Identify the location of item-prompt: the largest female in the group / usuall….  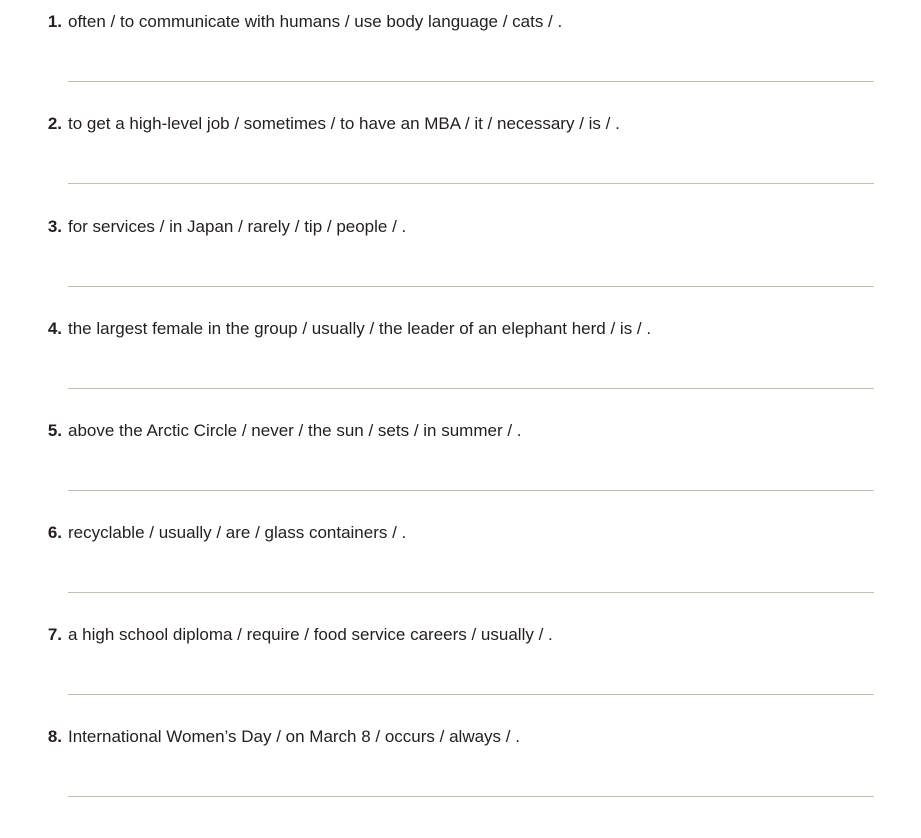
(360, 328).